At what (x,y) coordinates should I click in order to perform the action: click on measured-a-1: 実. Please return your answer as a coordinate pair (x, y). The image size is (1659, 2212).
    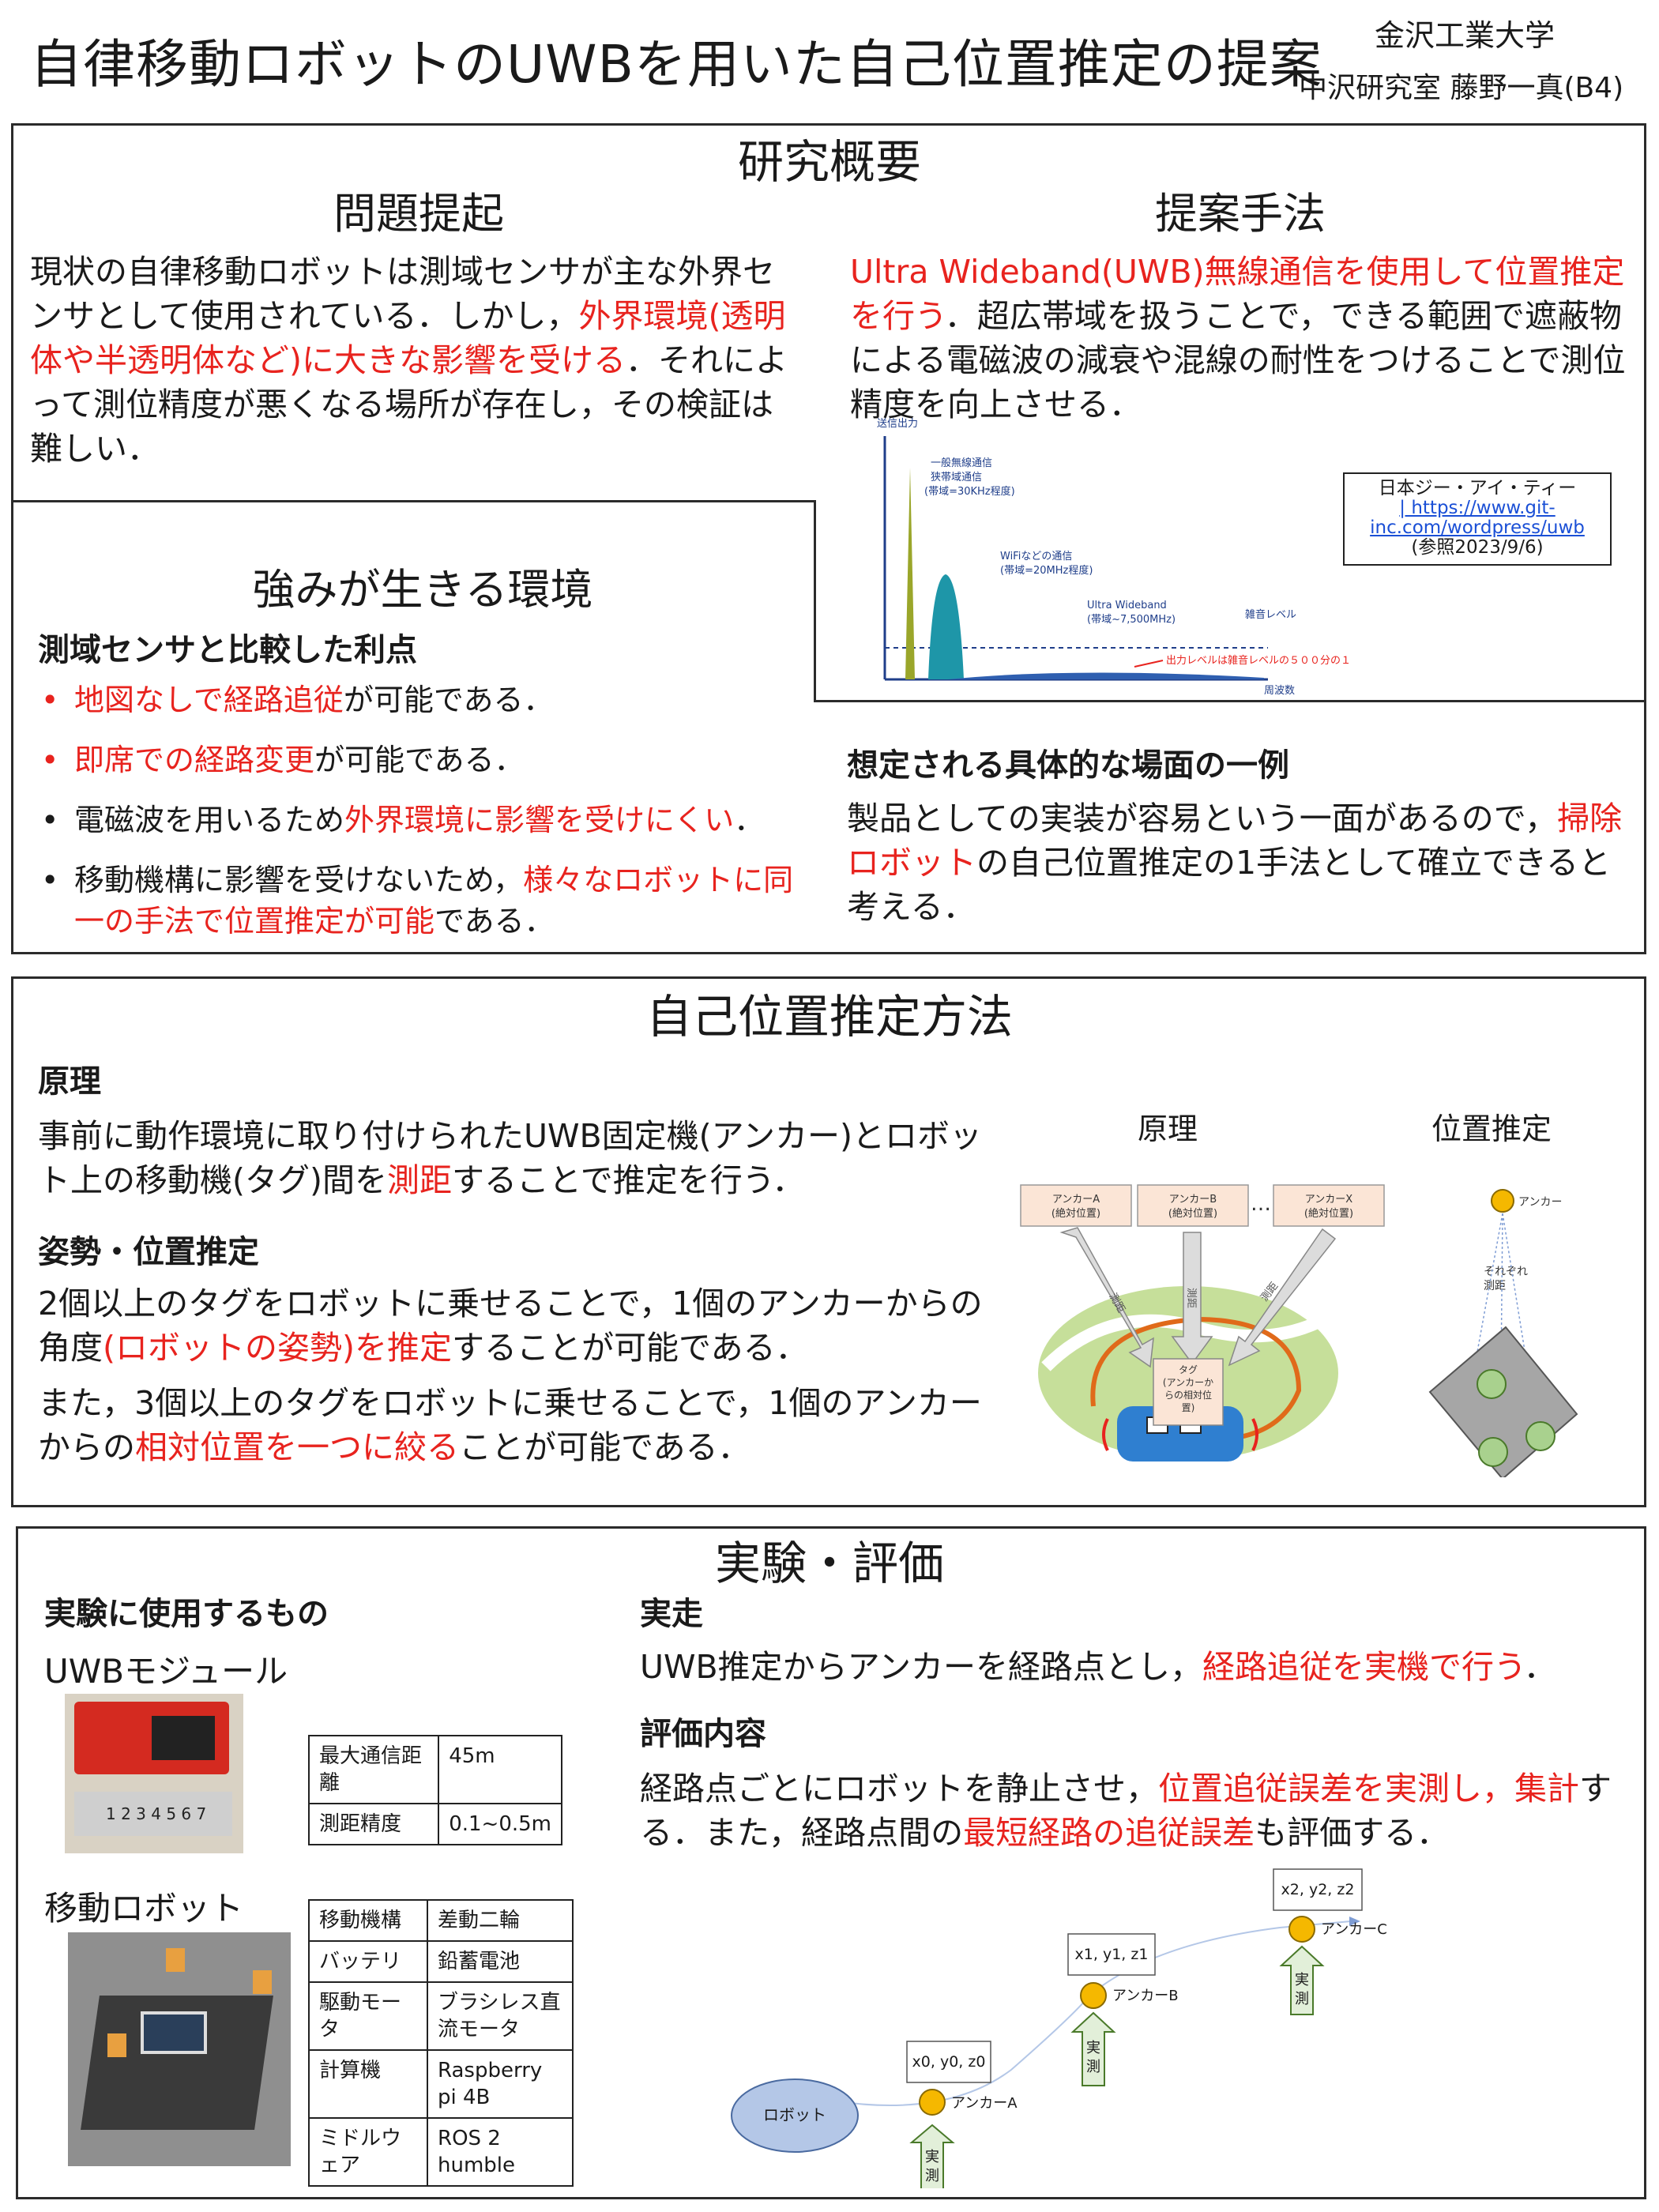
    Looking at the image, I should click on (932, 2157).